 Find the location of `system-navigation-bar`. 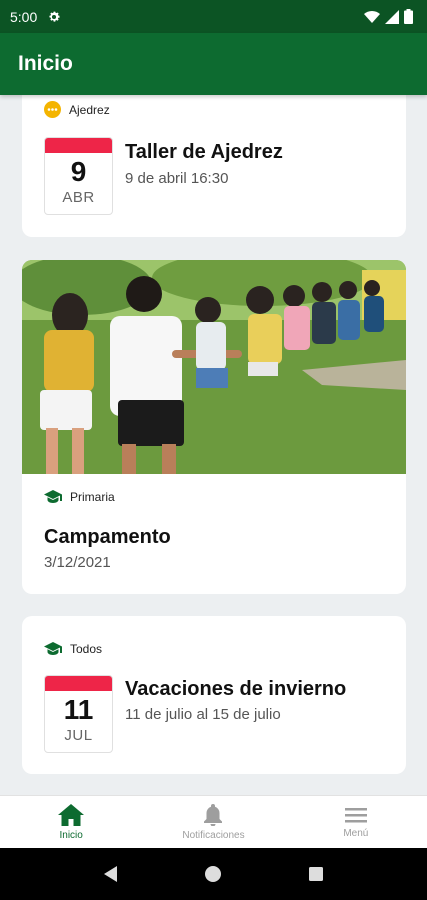

system-navigation-bar is located at coordinates (213, 874).